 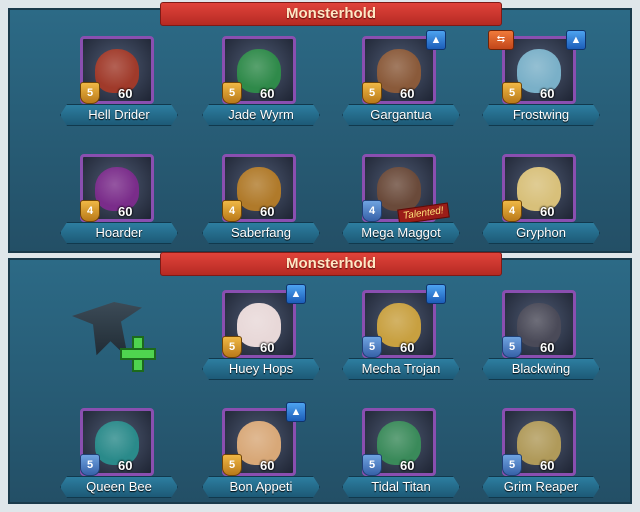 I want to click on monster-name: Hoarder, so click(x=119, y=233).